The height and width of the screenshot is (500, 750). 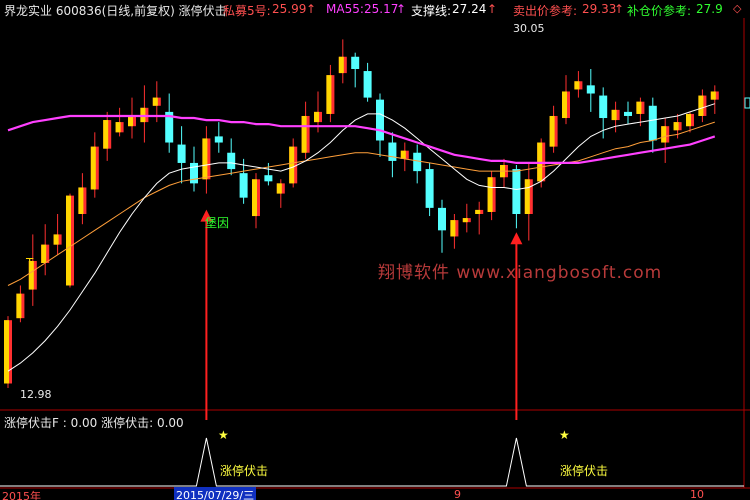 I want to click on low-price-label: 12.98, so click(x=36, y=394).